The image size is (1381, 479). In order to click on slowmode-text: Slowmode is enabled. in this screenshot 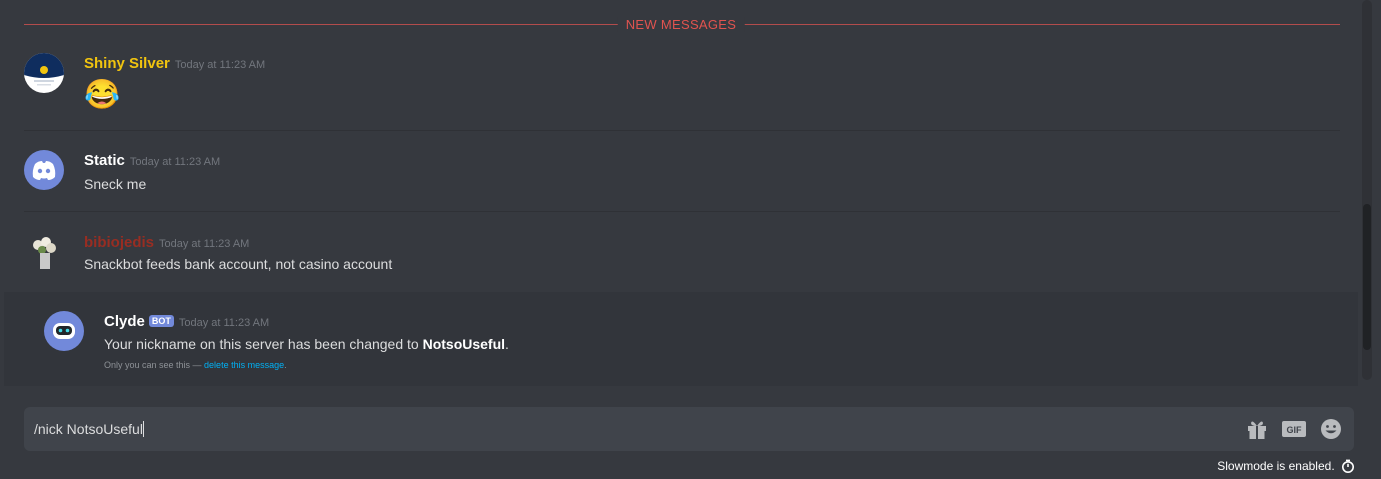, I will do `click(1276, 466)`.